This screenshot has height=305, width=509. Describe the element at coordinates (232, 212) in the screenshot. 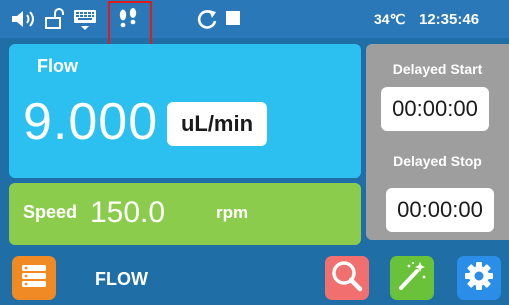

I see `speed-unit: rpm` at that location.